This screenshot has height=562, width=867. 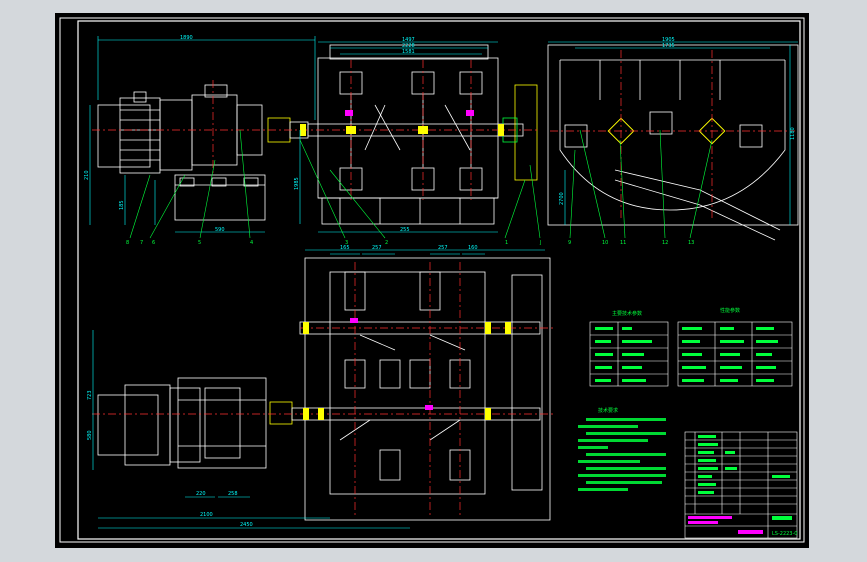 What do you see at coordinates (405, 230) in the screenshot?
I see `dim-trough-length: 255` at bounding box center [405, 230].